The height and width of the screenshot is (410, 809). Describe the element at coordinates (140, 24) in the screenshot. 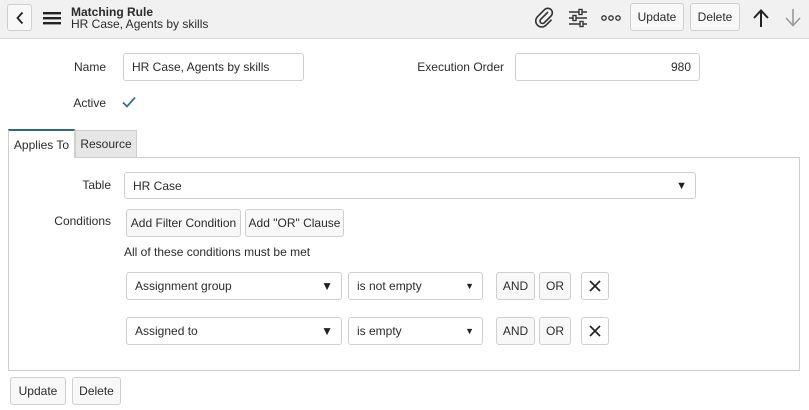

I see `record-name-subtitle: HR Case, Agents by skills` at that location.